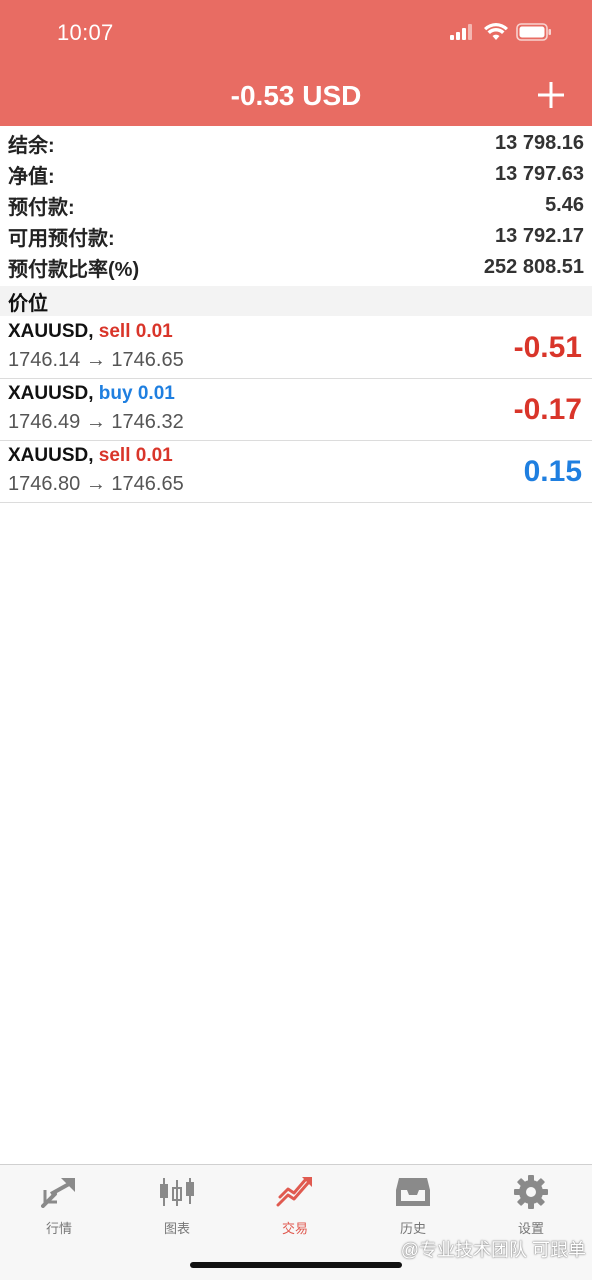 The height and width of the screenshot is (1280, 592). What do you see at coordinates (296, 63) in the screenshot?
I see `header-bar: 10:07 -0.53 USD` at bounding box center [296, 63].